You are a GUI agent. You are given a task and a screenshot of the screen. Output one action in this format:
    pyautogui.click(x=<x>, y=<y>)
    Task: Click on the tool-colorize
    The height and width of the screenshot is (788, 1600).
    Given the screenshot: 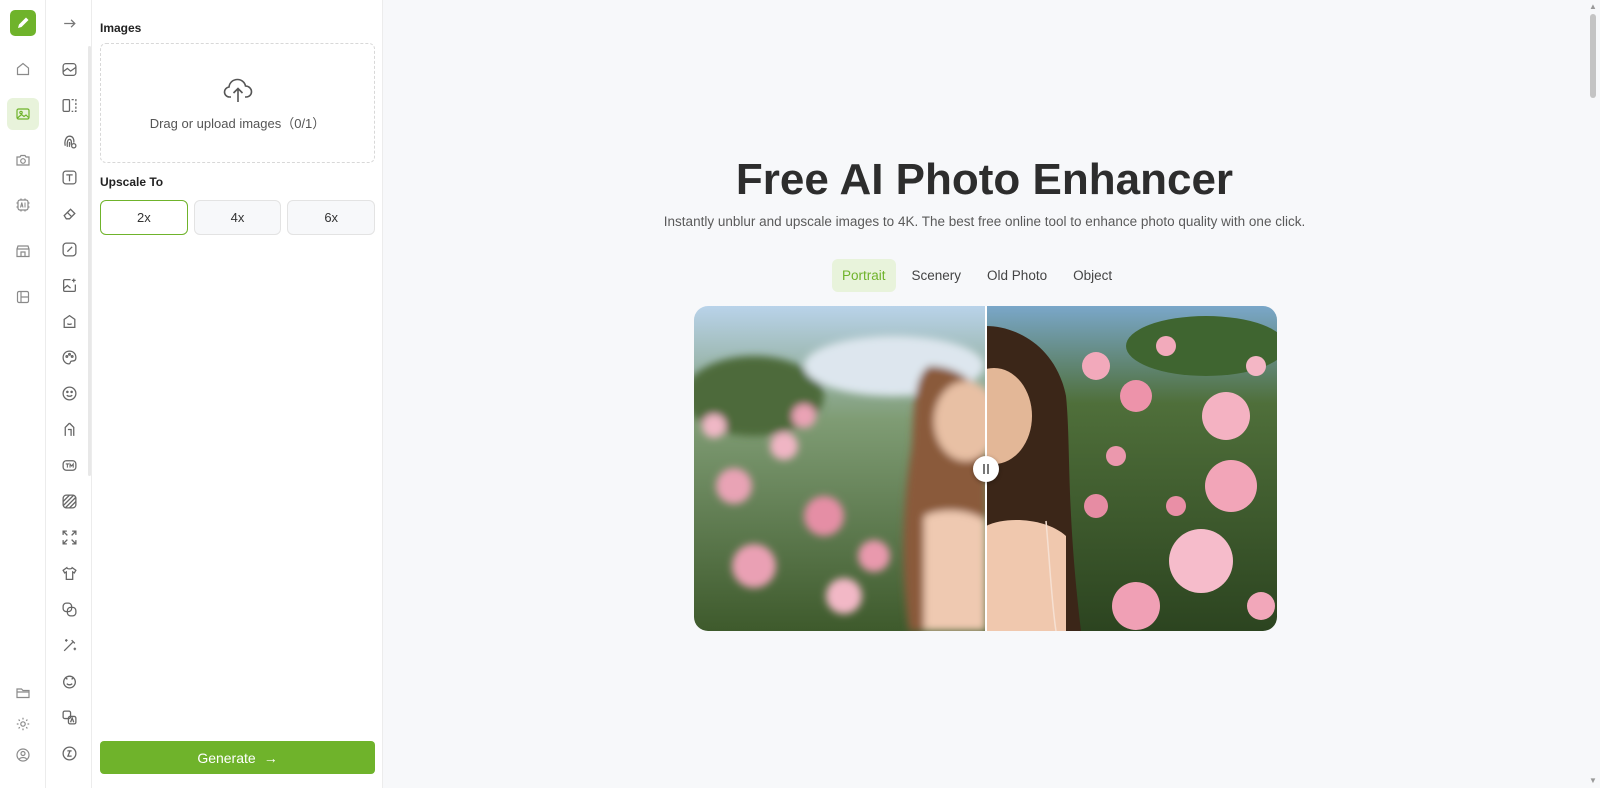 What is the action you would take?
    pyautogui.click(x=69, y=357)
    